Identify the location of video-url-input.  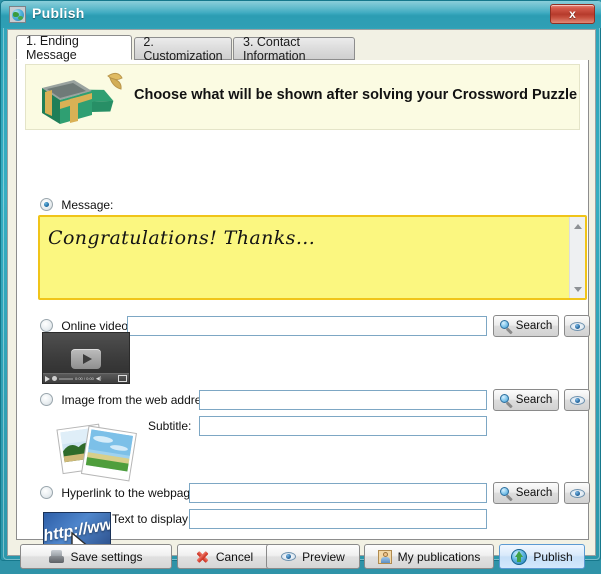
(307, 326).